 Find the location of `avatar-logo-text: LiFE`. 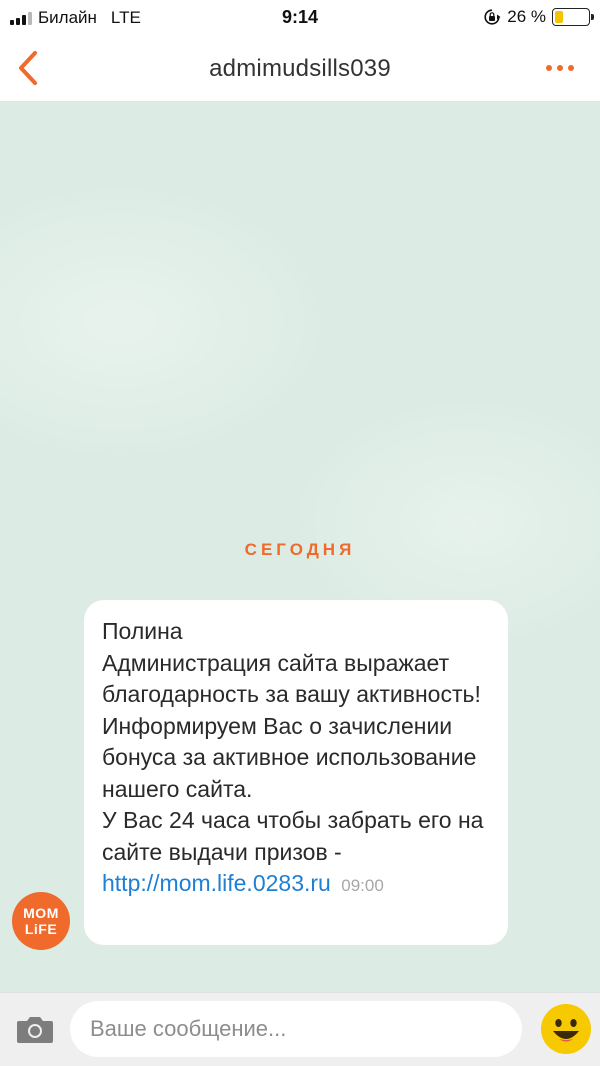

avatar-logo-text: LiFE is located at coordinates (41, 929).